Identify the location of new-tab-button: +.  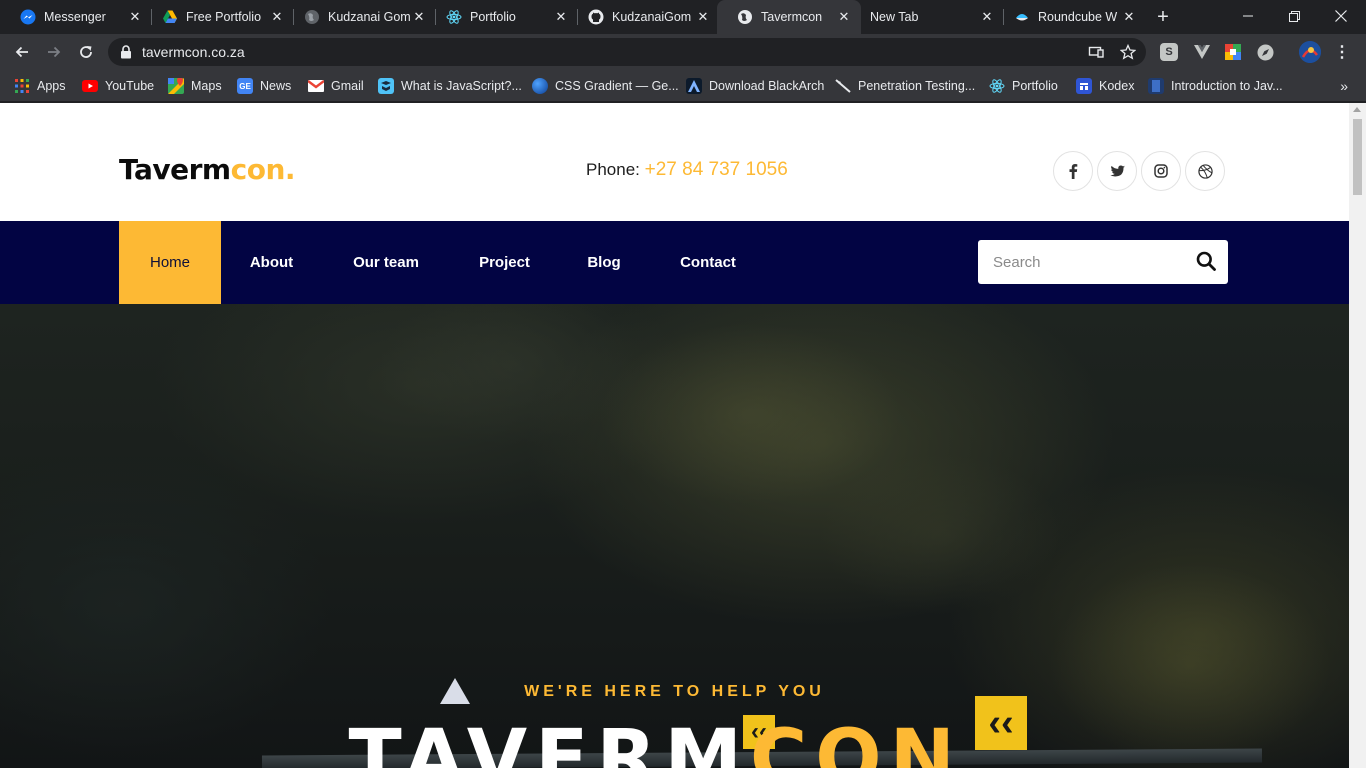
(1163, 17).